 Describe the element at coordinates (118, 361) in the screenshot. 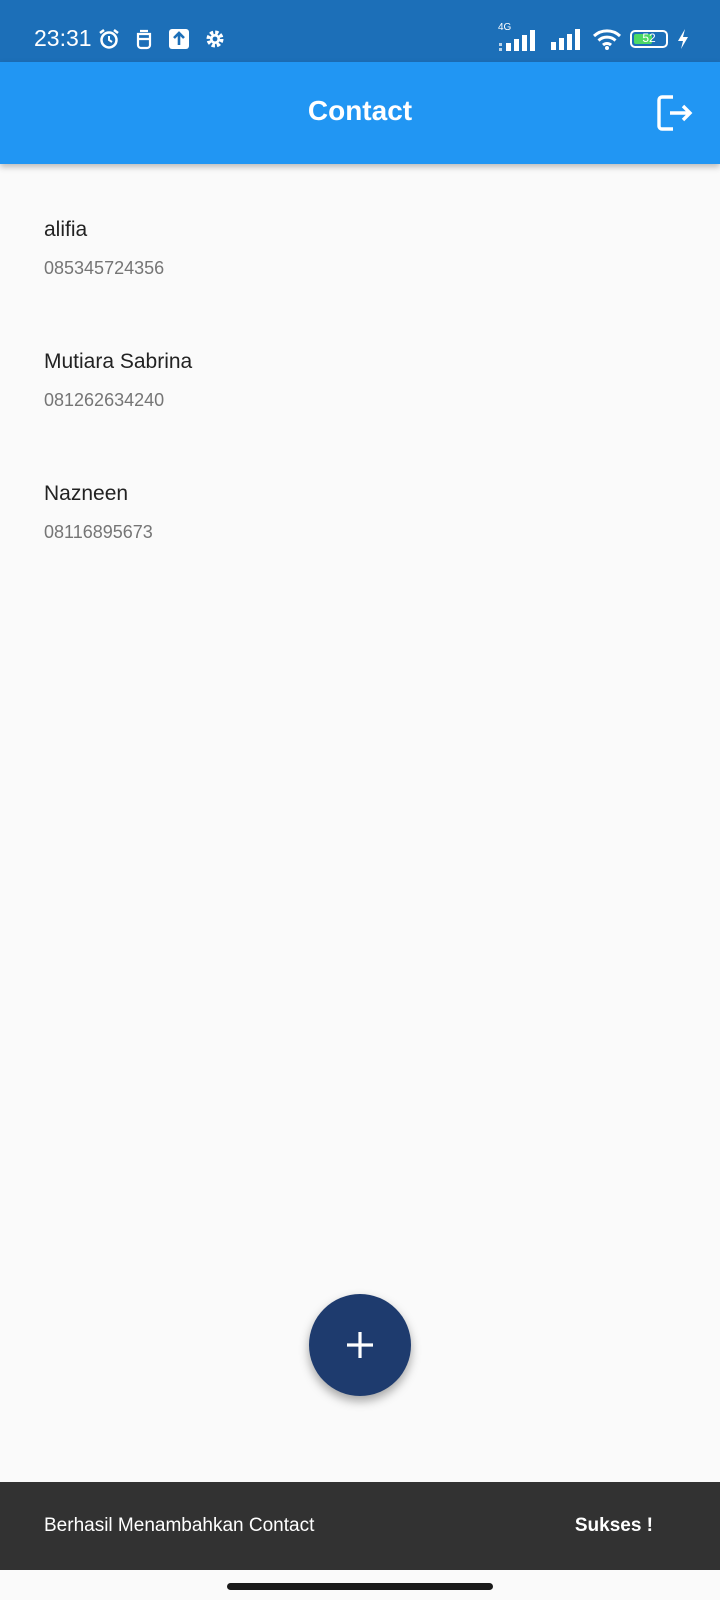

I see `contact-name: Mutiara Sabrina` at that location.